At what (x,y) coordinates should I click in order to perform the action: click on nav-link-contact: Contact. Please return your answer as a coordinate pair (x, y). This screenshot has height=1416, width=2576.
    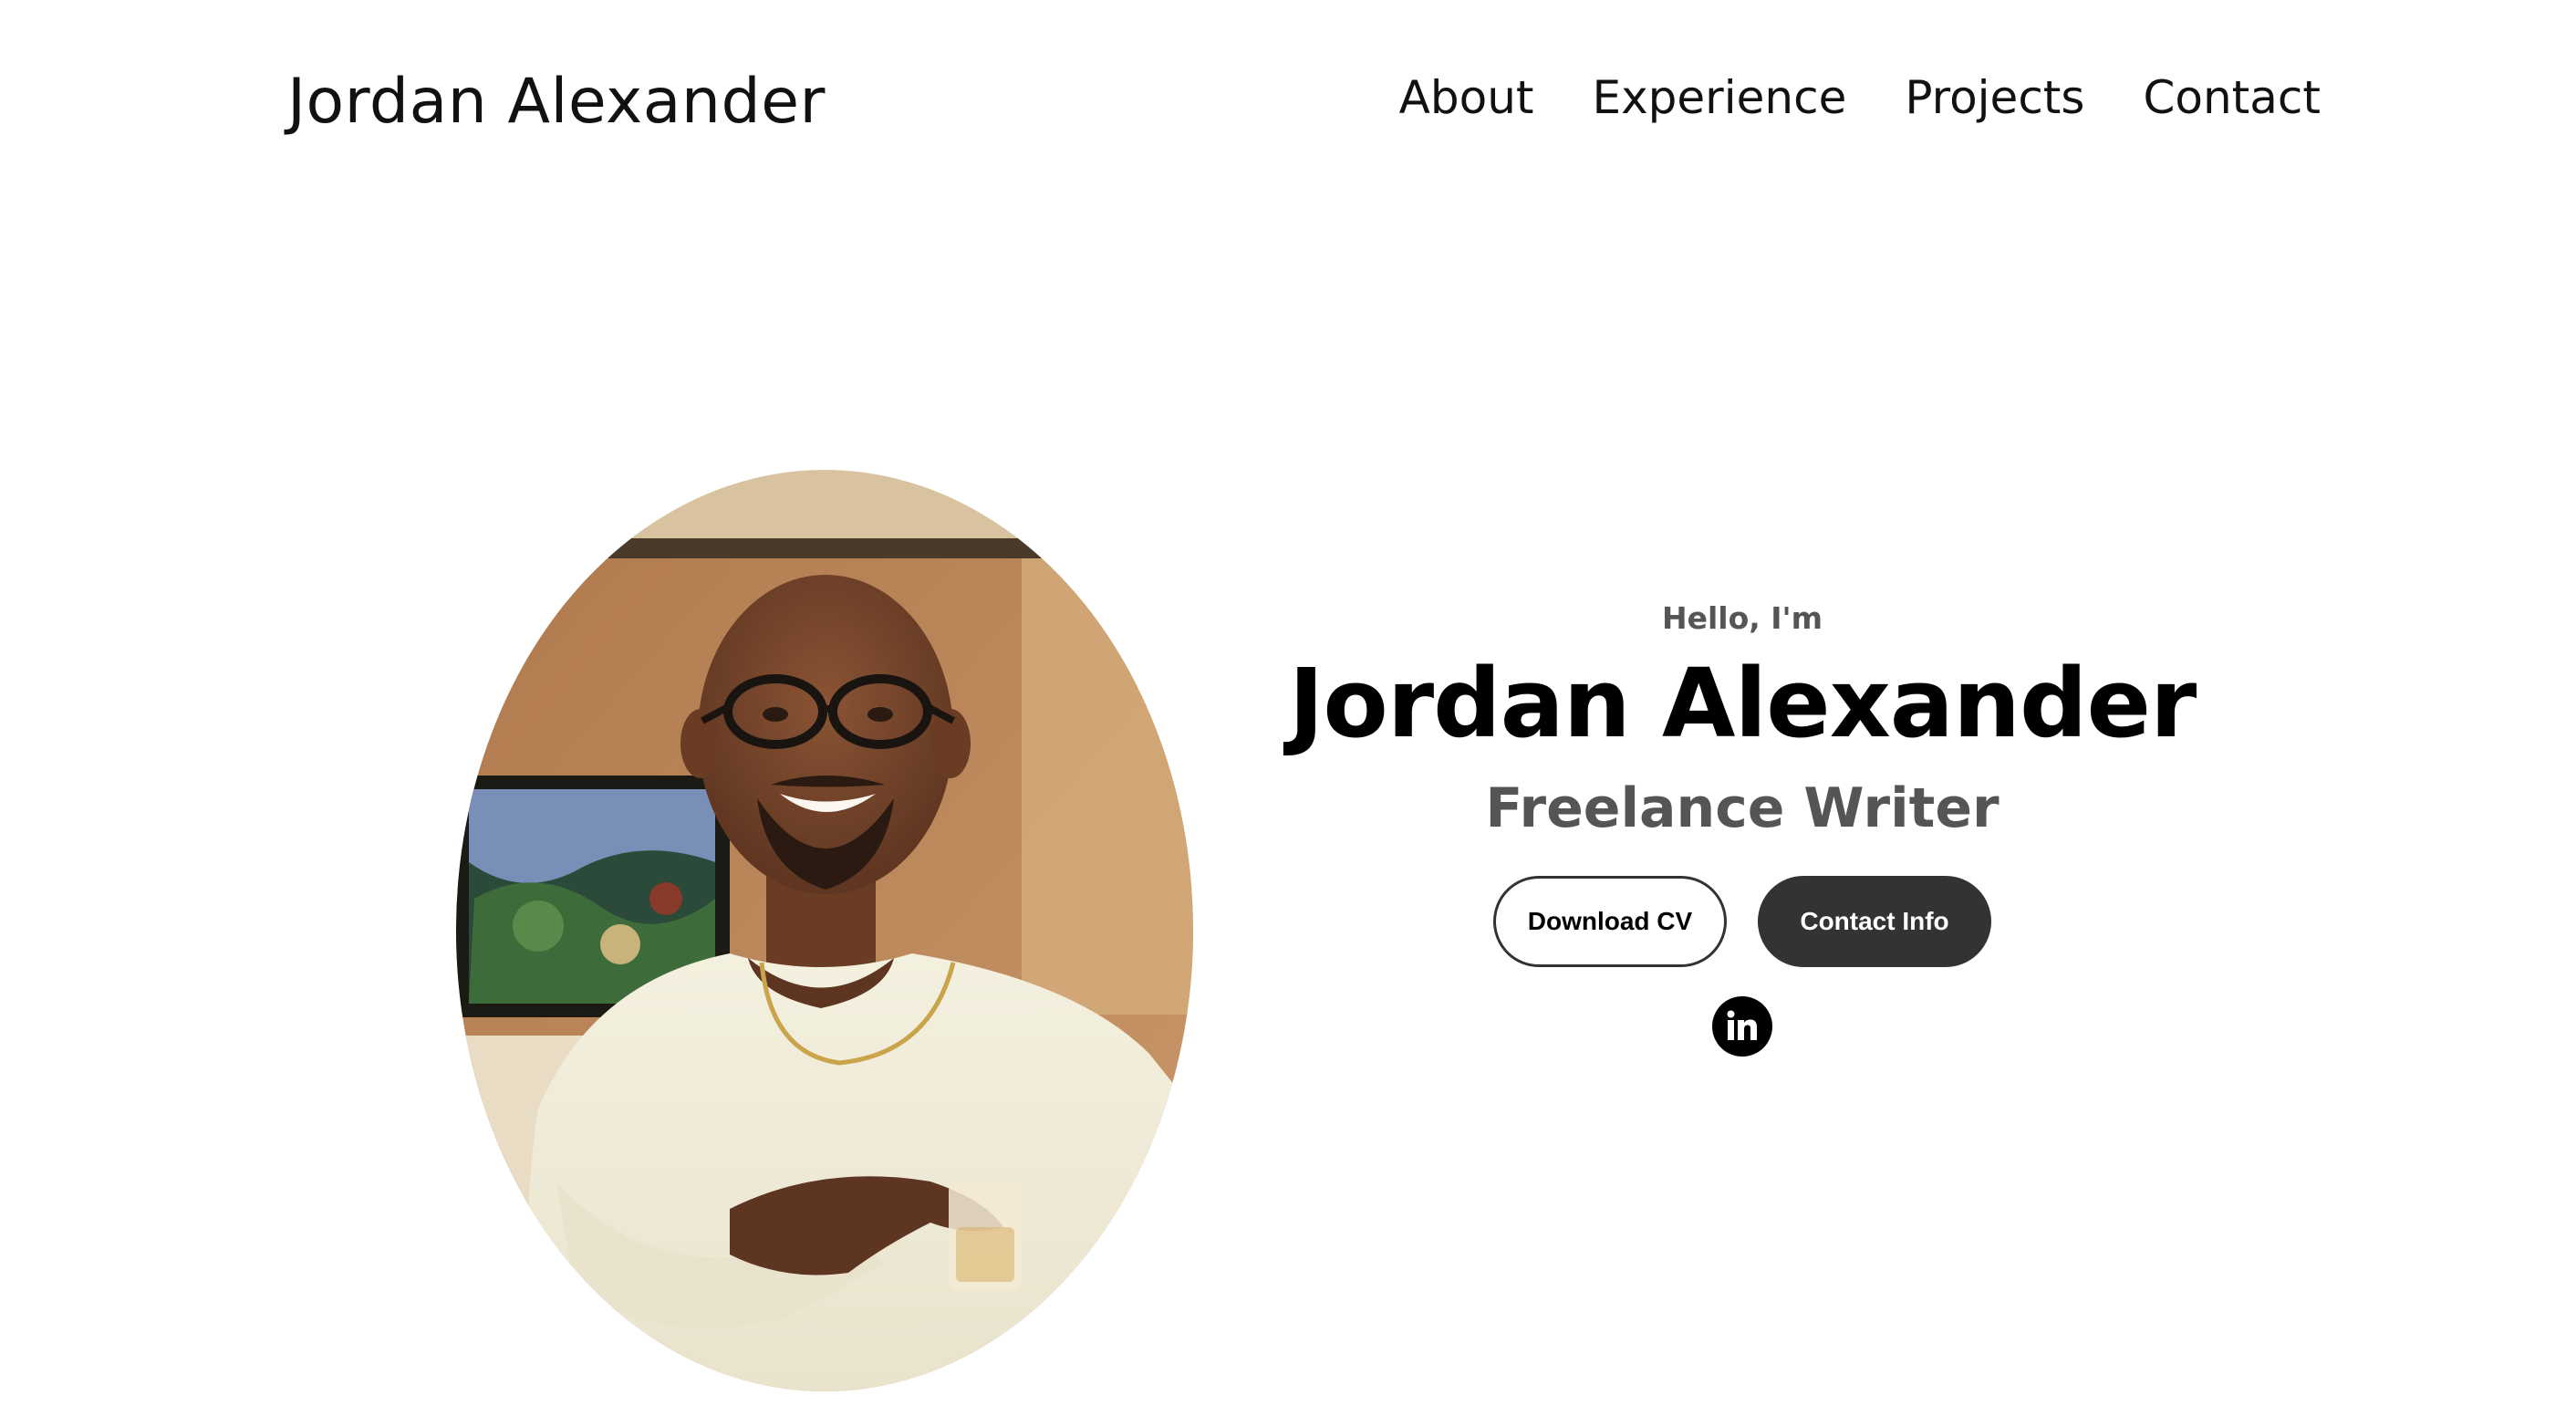
    Looking at the image, I should click on (2232, 97).